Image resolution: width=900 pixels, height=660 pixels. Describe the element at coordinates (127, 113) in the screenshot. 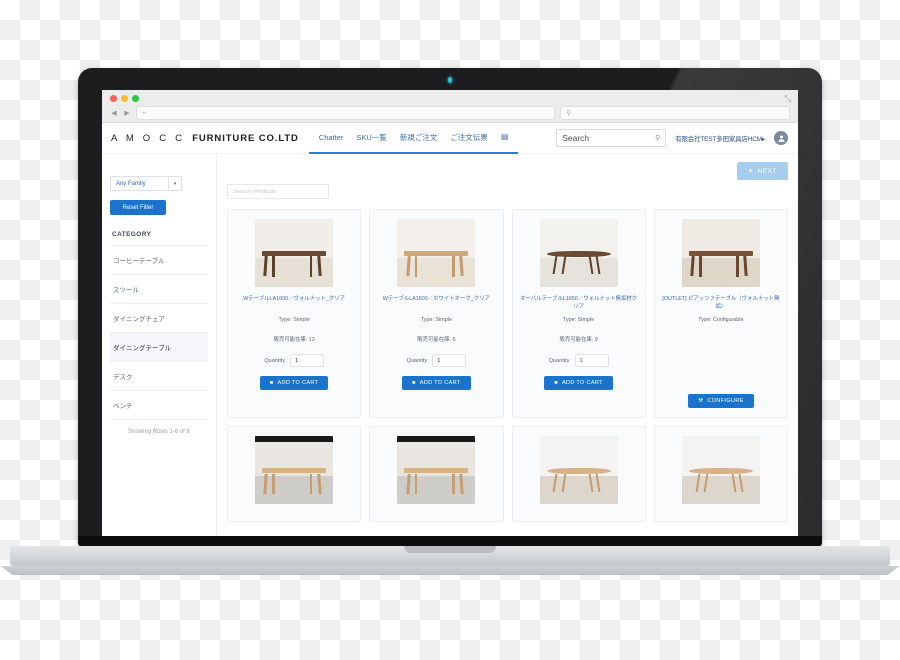

I see `forward-icon: ▶` at that location.